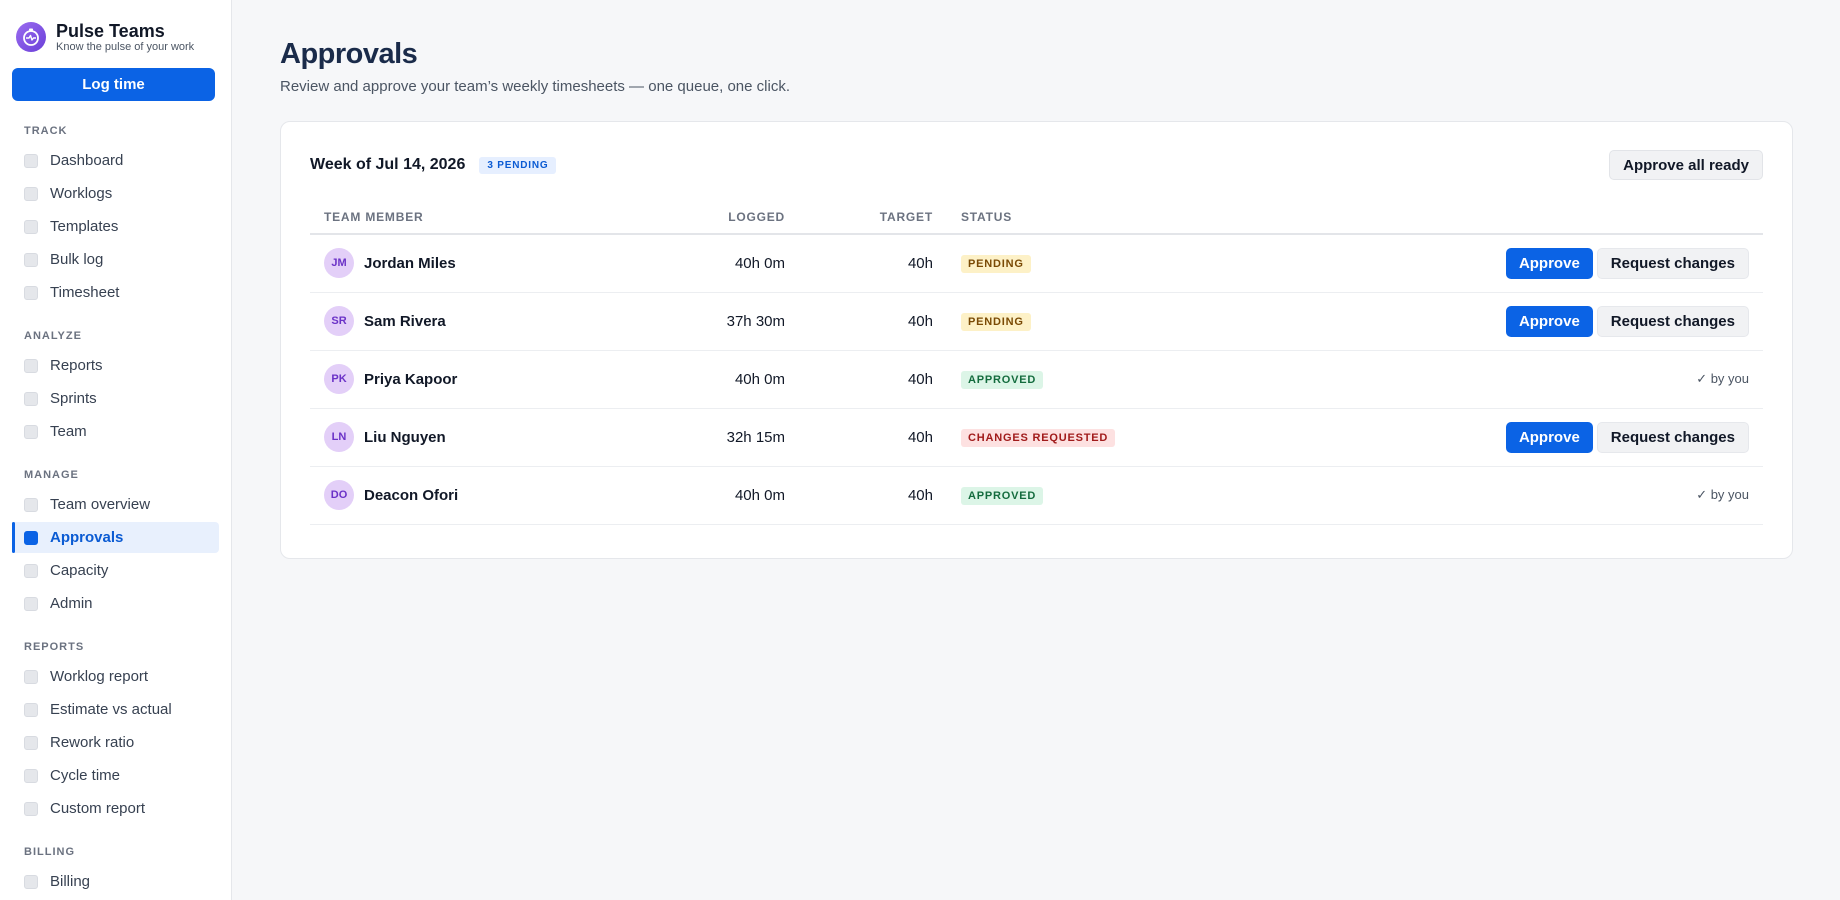 The width and height of the screenshot is (1840, 900). I want to click on member-cell: PK Priya Kapoor, so click(510, 379).